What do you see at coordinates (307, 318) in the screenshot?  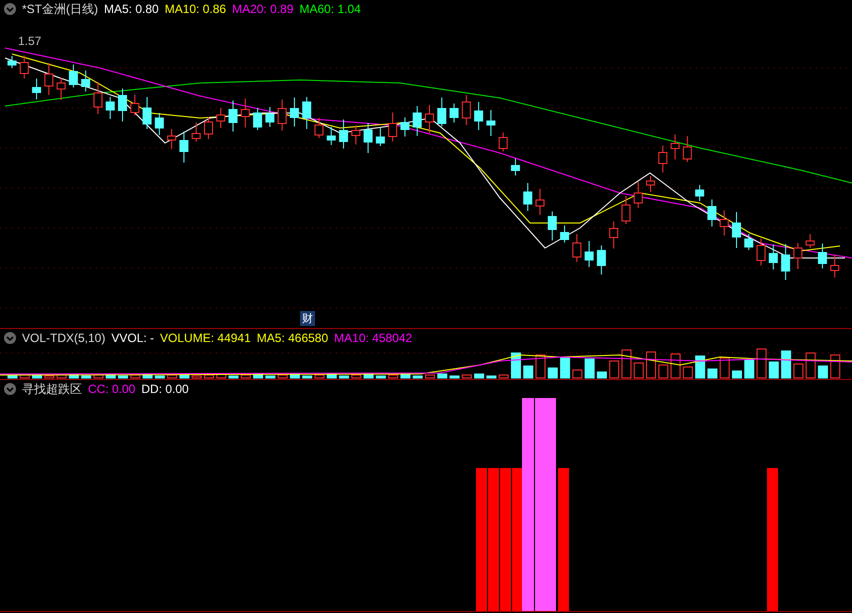 I see `event-marker: 财` at bounding box center [307, 318].